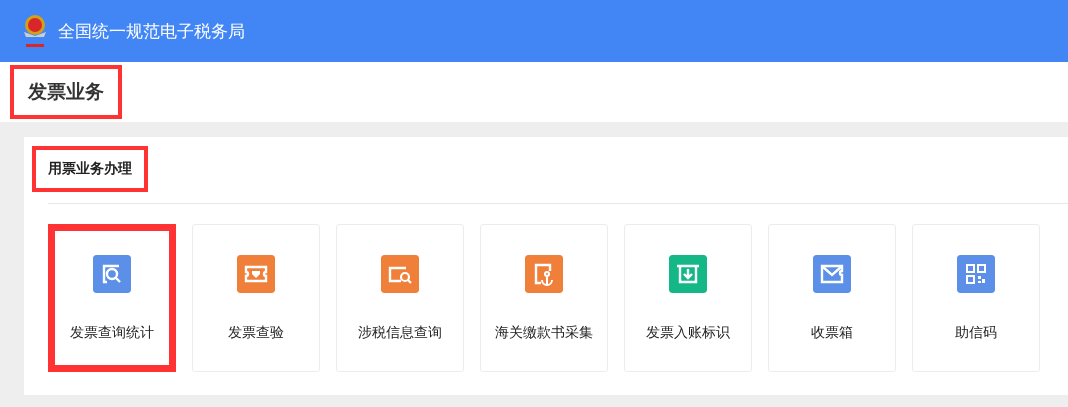 The width and height of the screenshot is (1068, 407). What do you see at coordinates (66, 92) in the screenshot?
I see `page-title: 发票业务` at bounding box center [66, 92].